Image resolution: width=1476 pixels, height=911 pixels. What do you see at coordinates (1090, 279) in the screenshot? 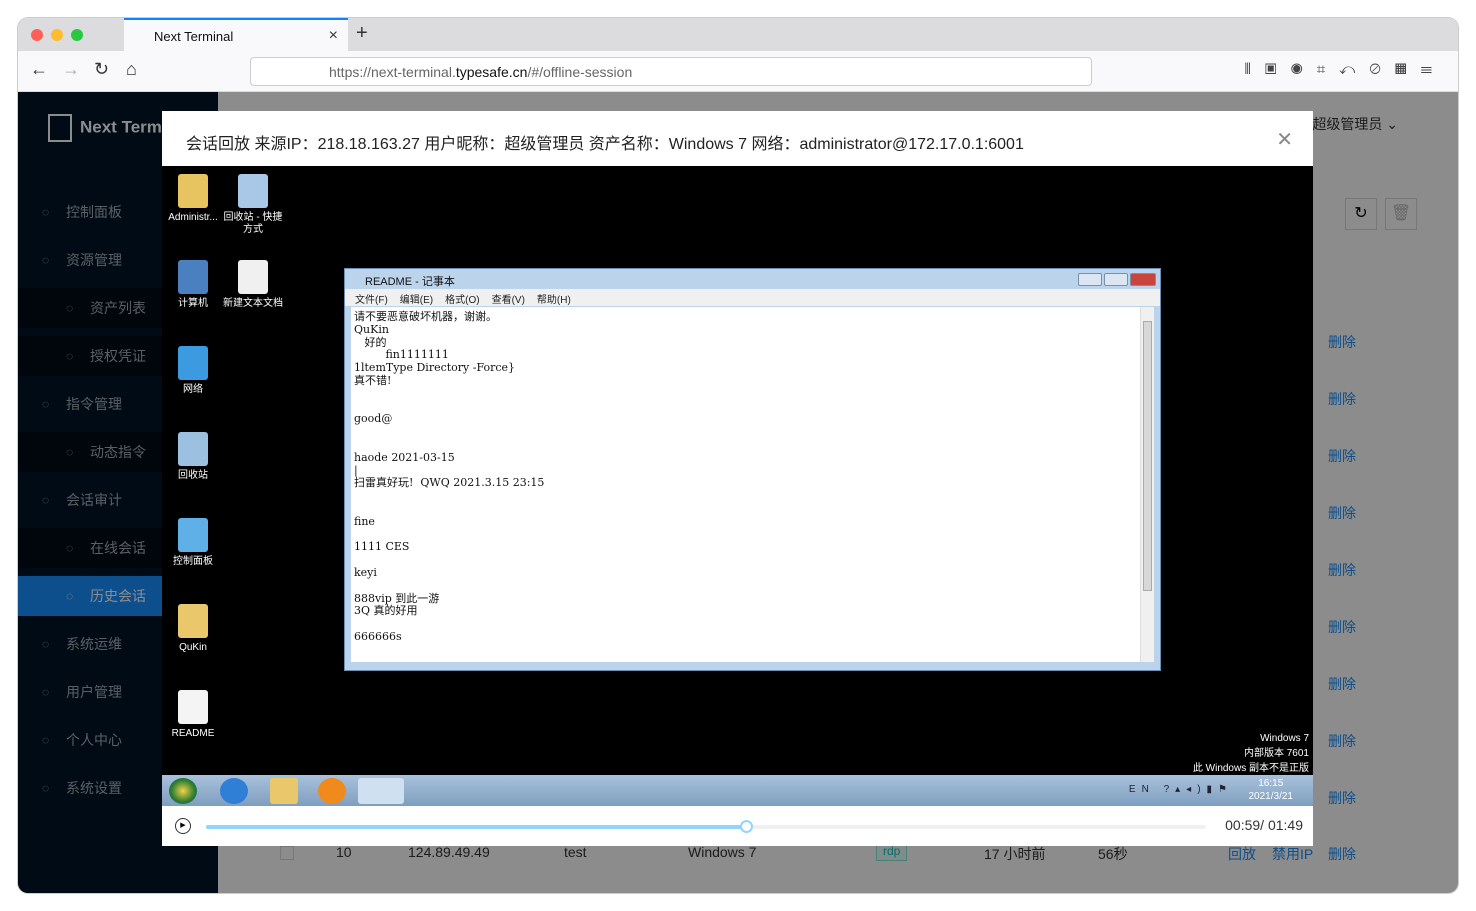
I see `minimize-icon` at bounding box center [1090, 279].